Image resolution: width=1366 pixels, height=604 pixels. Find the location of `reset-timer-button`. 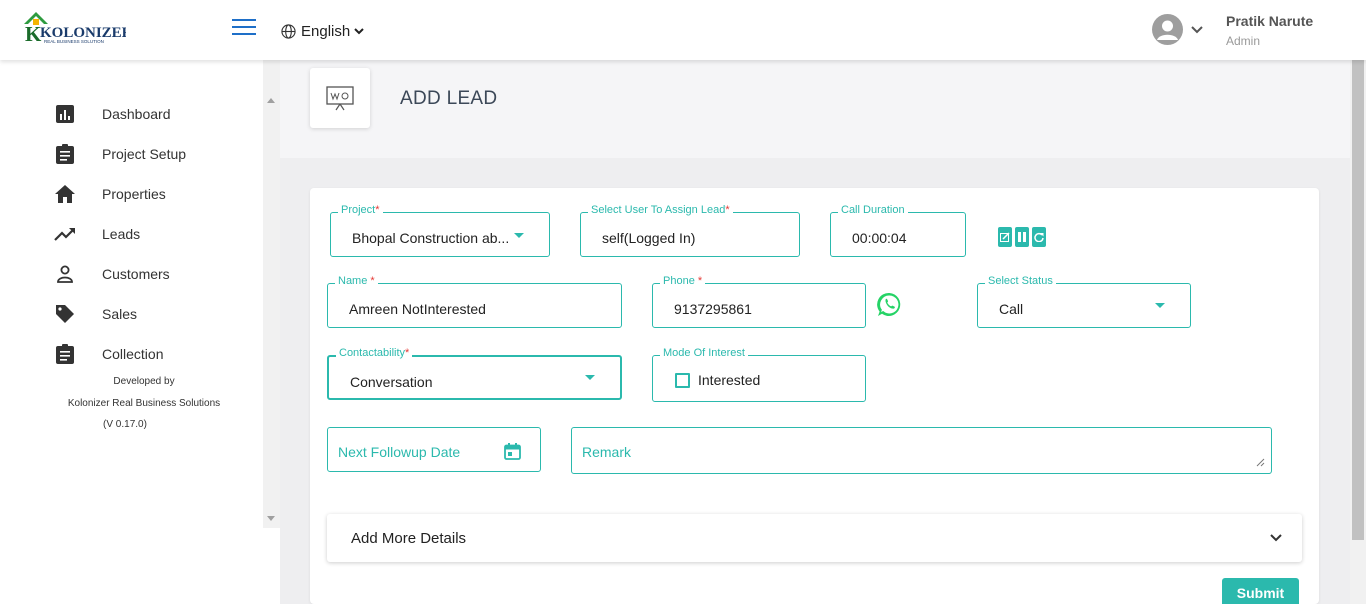

reset-timer-button is located at coordinates (1039, 237).